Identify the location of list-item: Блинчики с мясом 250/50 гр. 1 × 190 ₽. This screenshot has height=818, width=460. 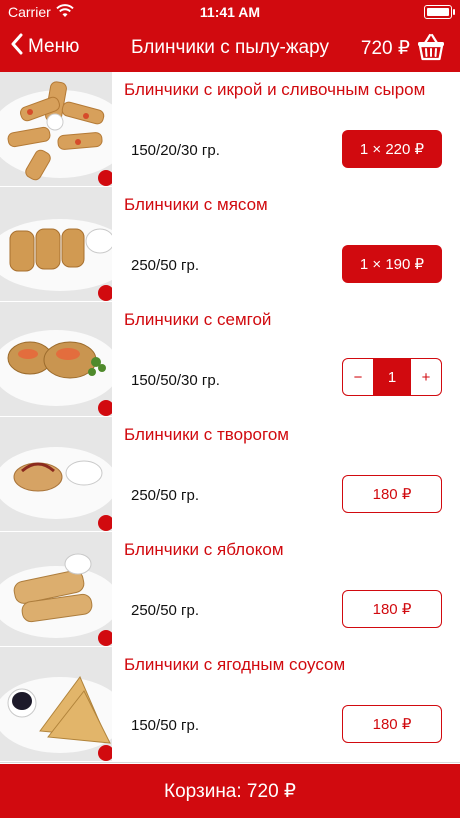
(230, 245).